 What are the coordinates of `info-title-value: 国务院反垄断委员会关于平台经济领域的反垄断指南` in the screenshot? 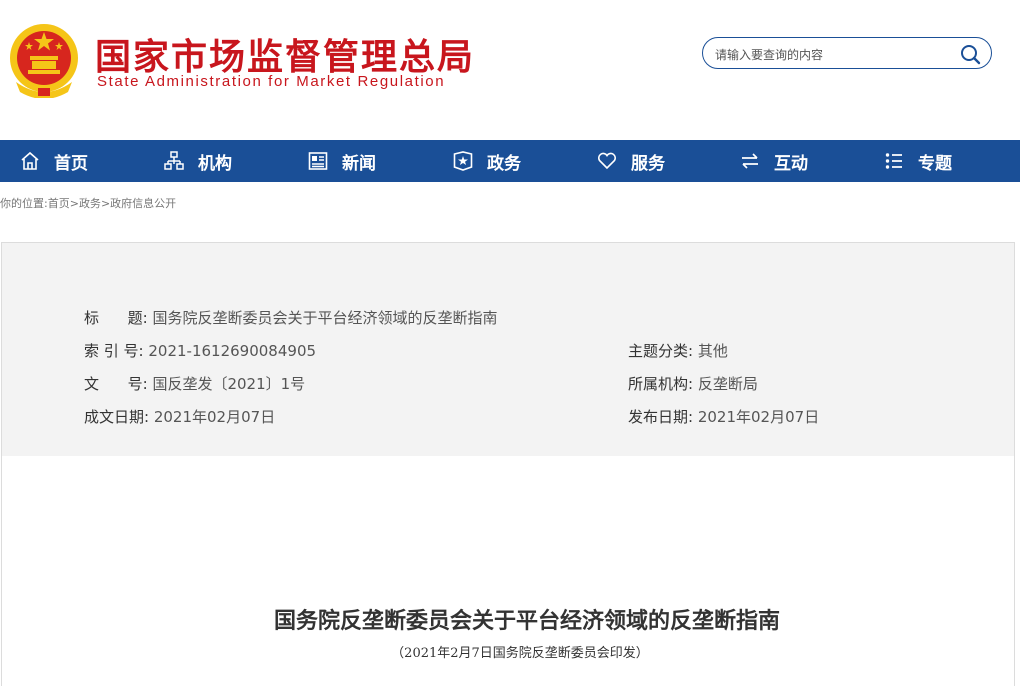 It's located at (325, 318).